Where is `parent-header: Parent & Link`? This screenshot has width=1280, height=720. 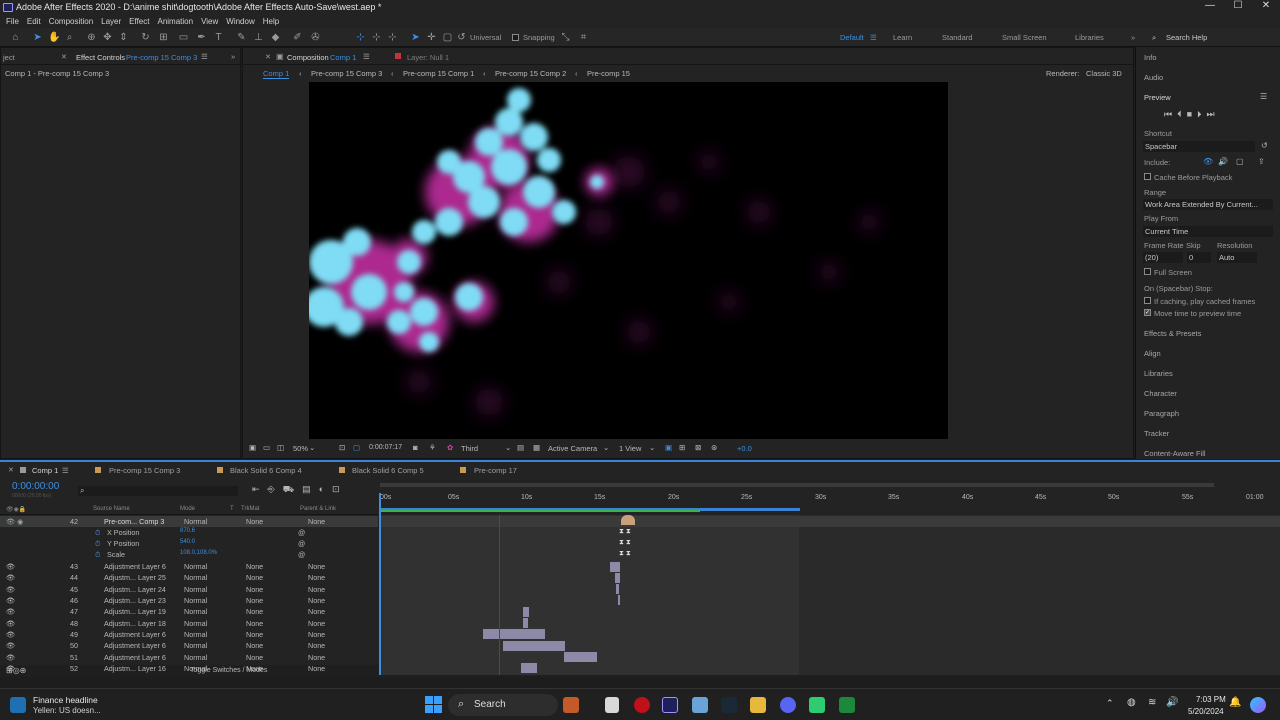
parent-header: Parent & Link is located at coordinates (318, 509).